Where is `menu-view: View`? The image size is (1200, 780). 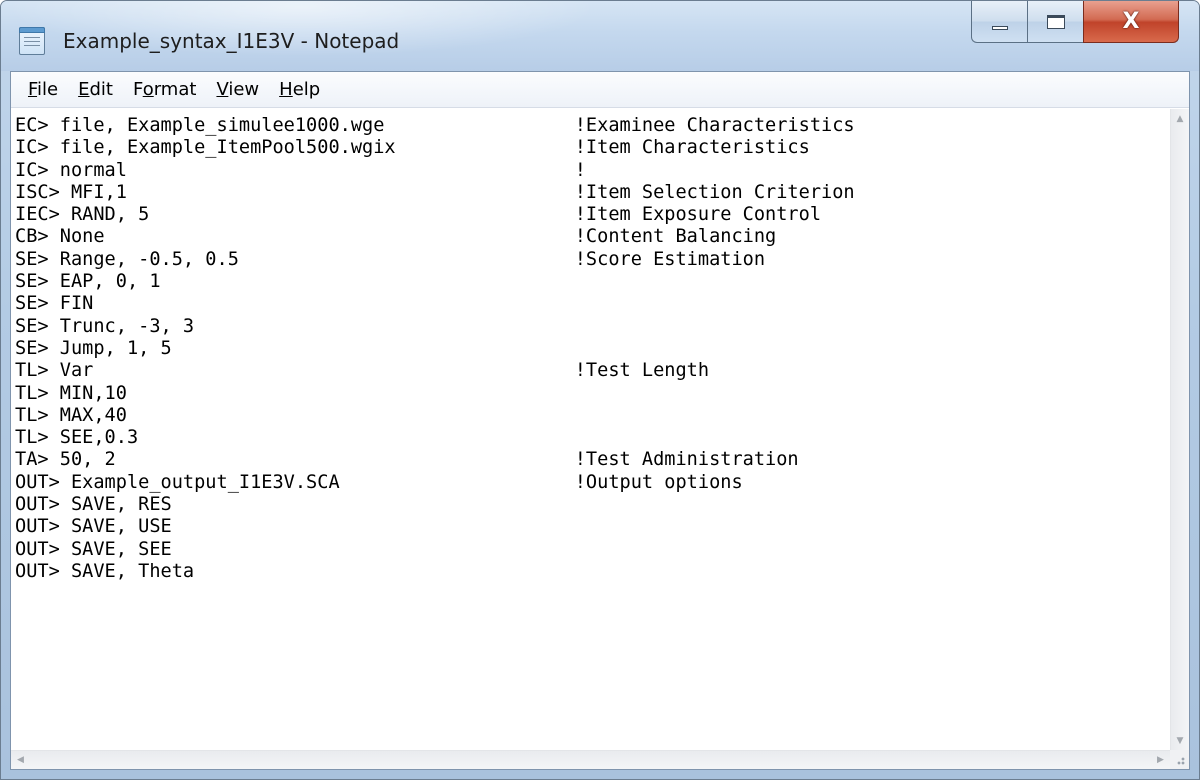
menu-view: View is located at coordinates (237, 89).